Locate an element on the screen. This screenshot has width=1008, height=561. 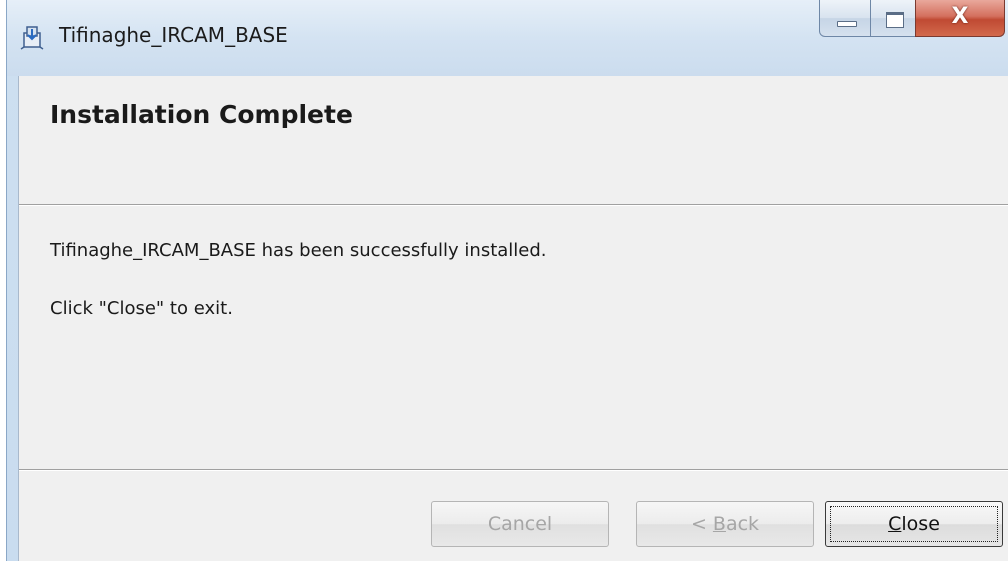
cancel-button: Cancel is located at coordinates (520, 524).